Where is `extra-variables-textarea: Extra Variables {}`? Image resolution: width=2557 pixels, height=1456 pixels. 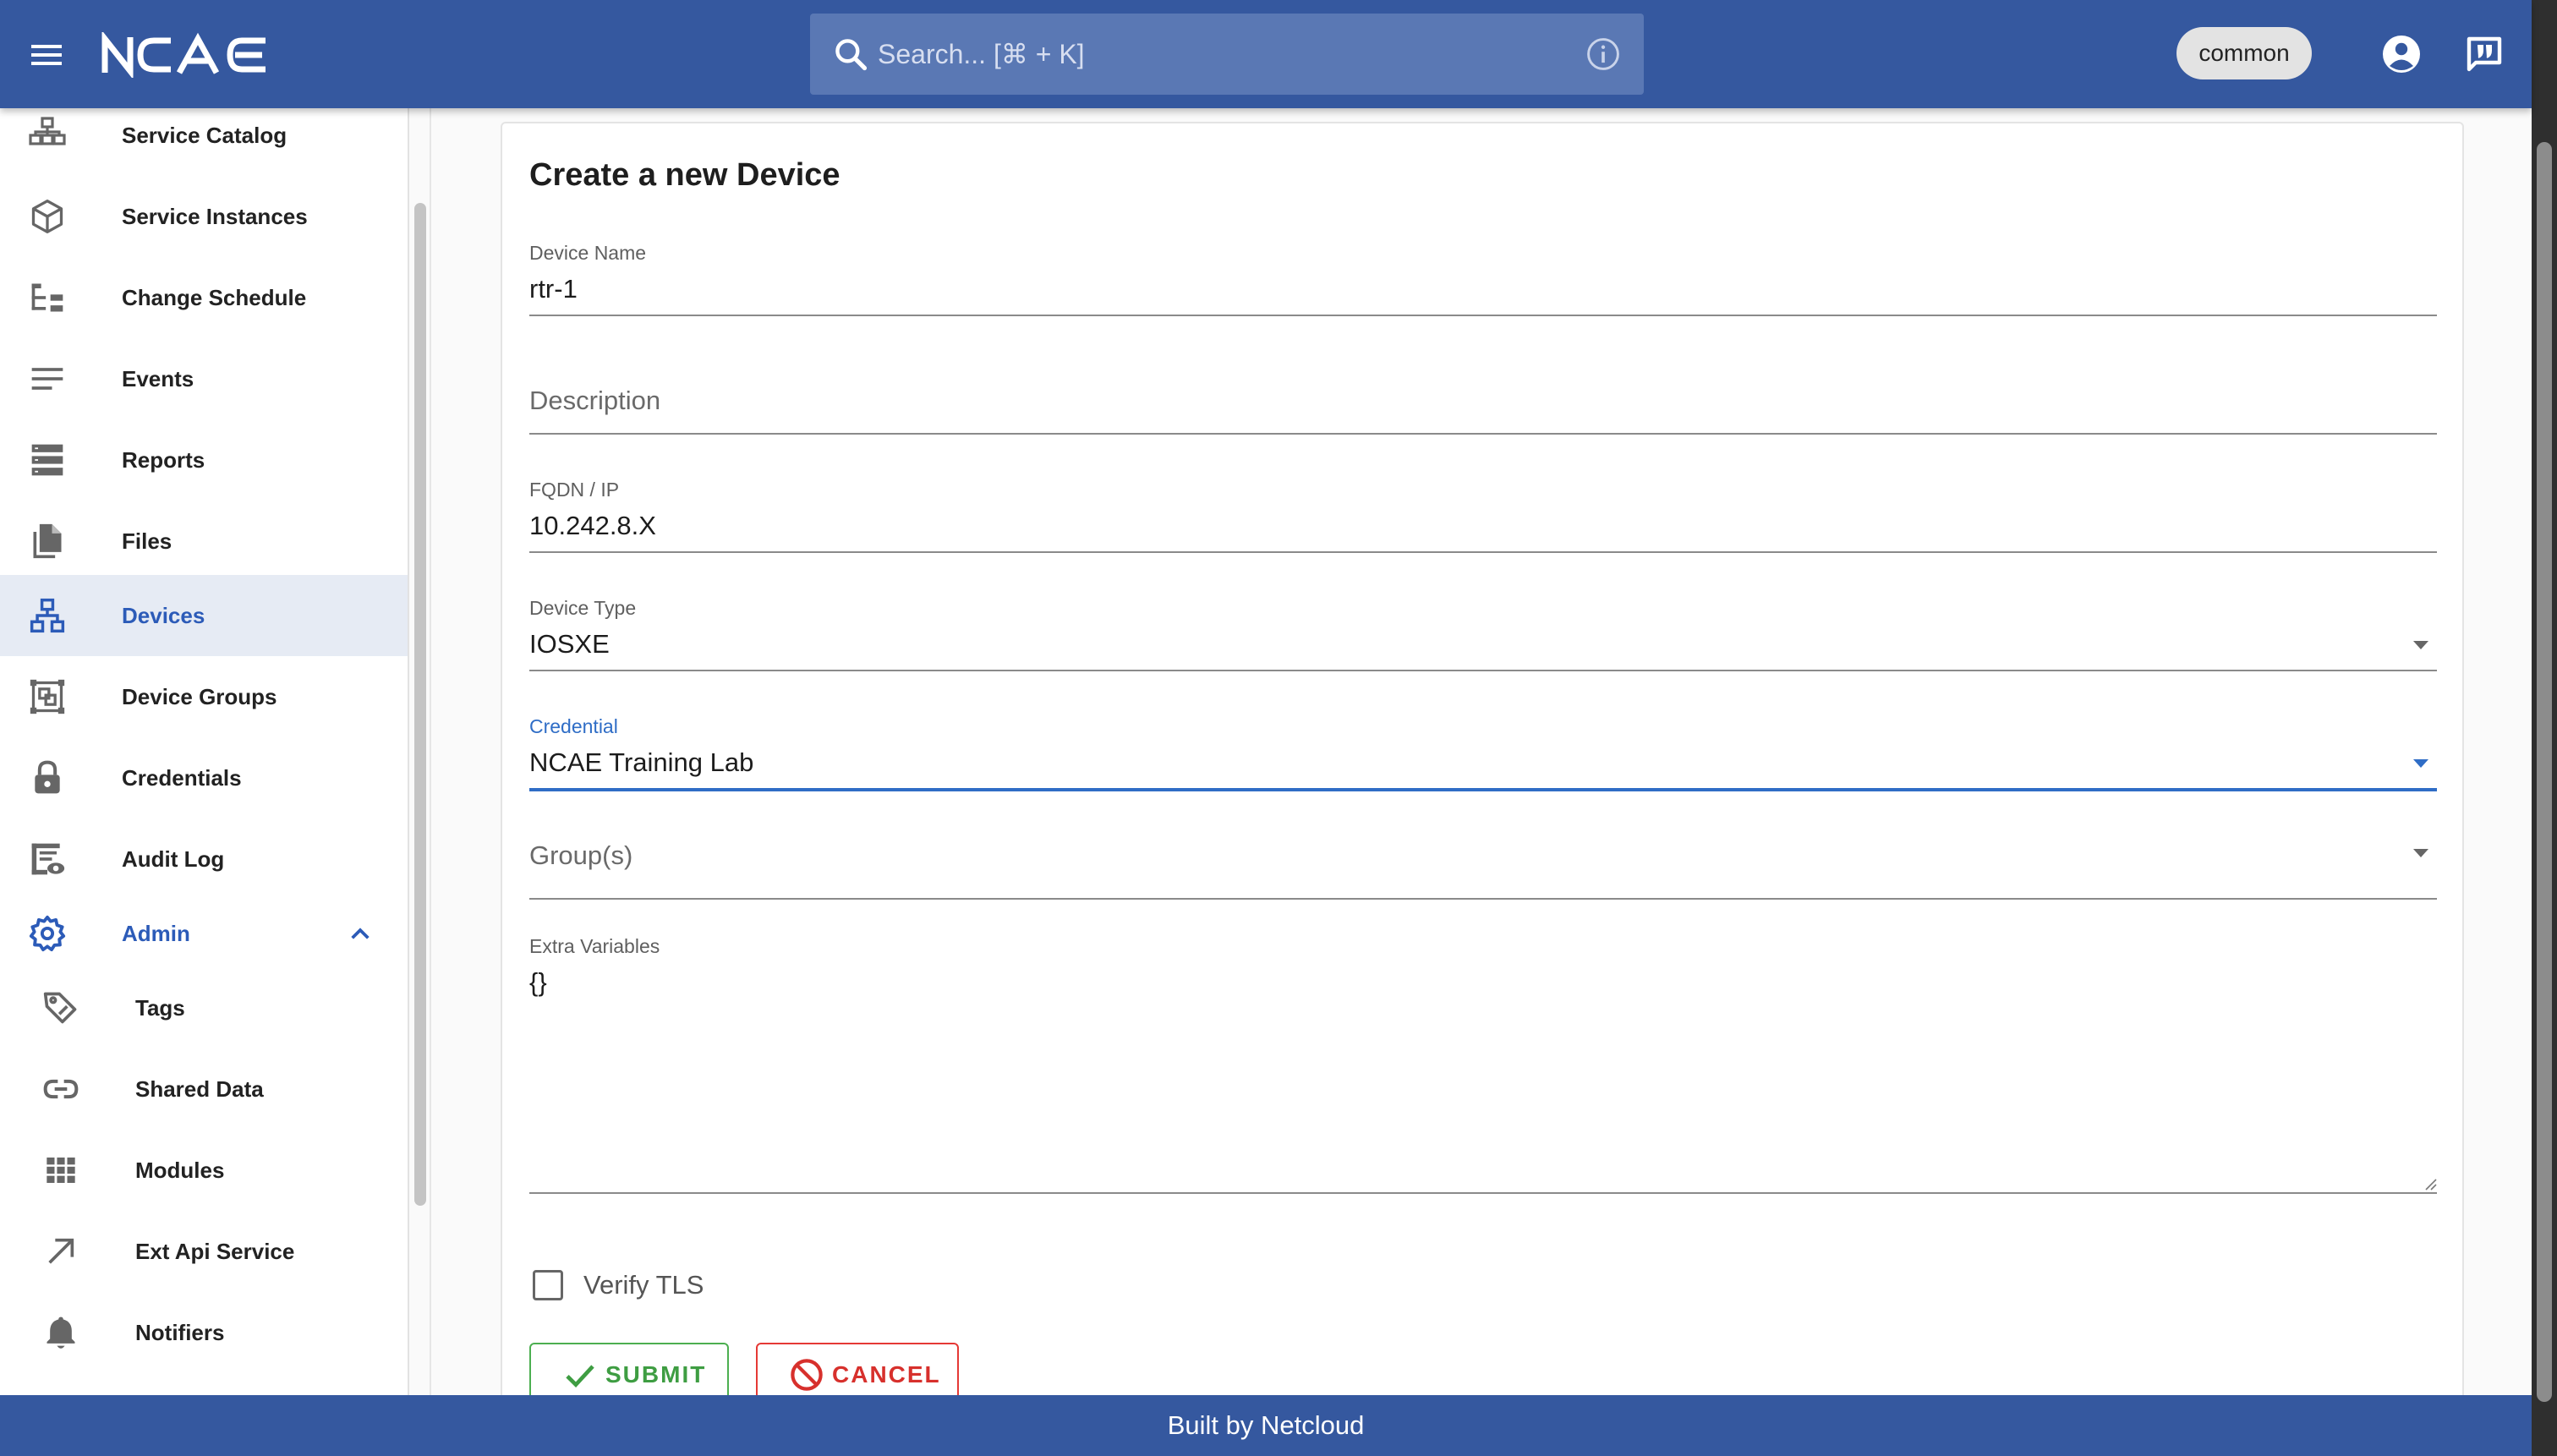
extra-variables-textarea: Extra Variables {} is located at coordinates (1483, 1063).